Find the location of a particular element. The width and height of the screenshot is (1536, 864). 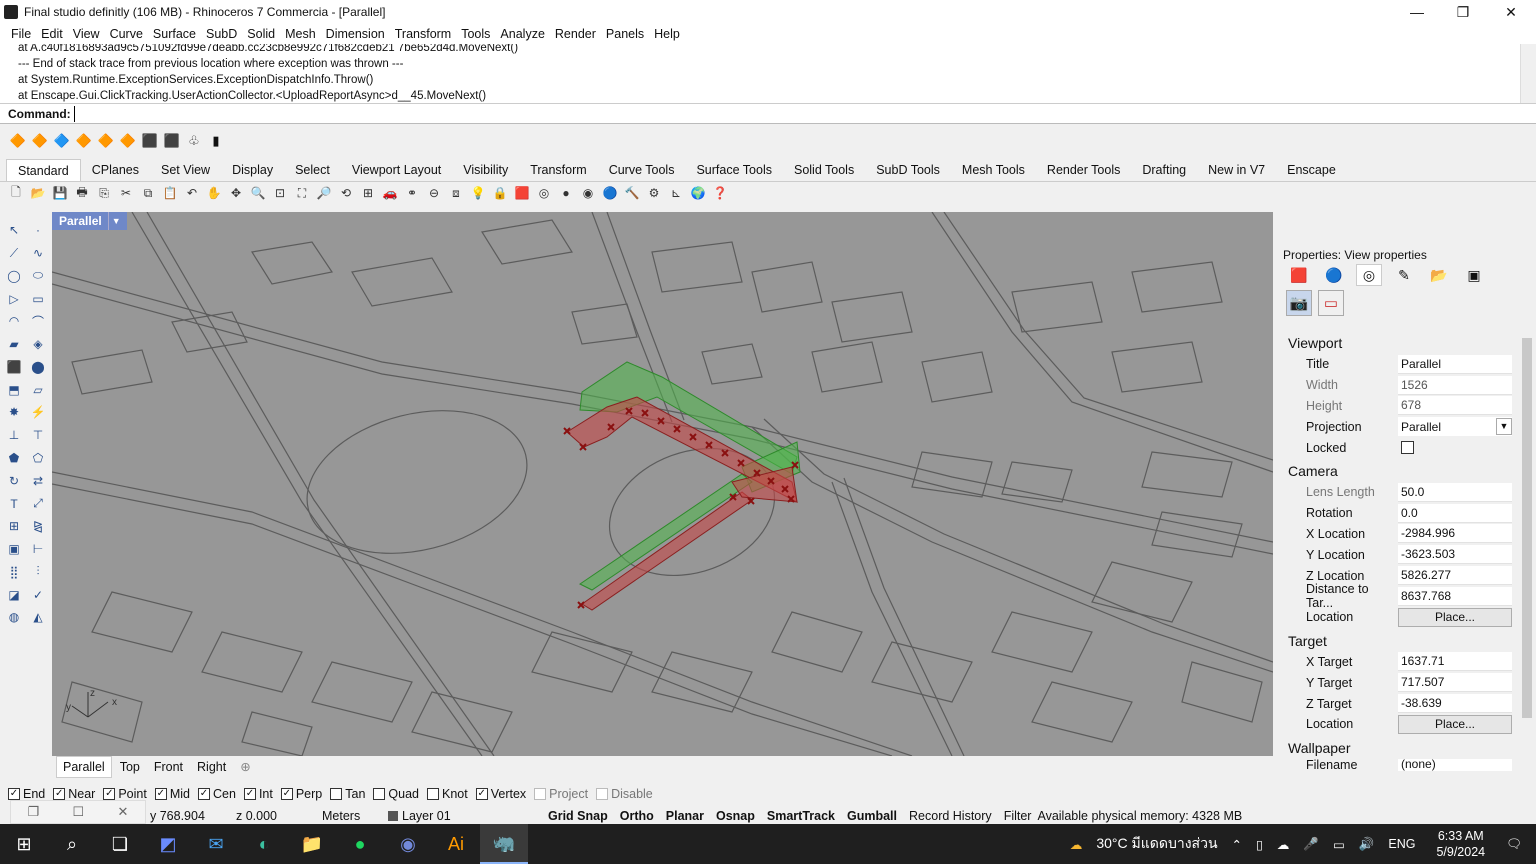

split-icon: ⊥ is located at coordinates (14, 435).